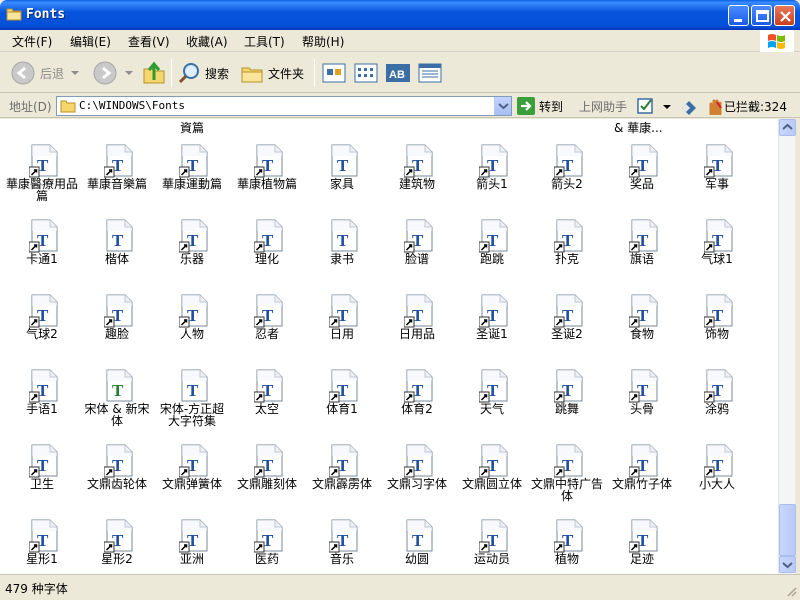 Image resolution: width=800 pixels, height=600 pixels. What do you see at coordinates (272, 73) in the screenshot?
I see `folders-button: 文件夹` at bounding box center [272, 73].